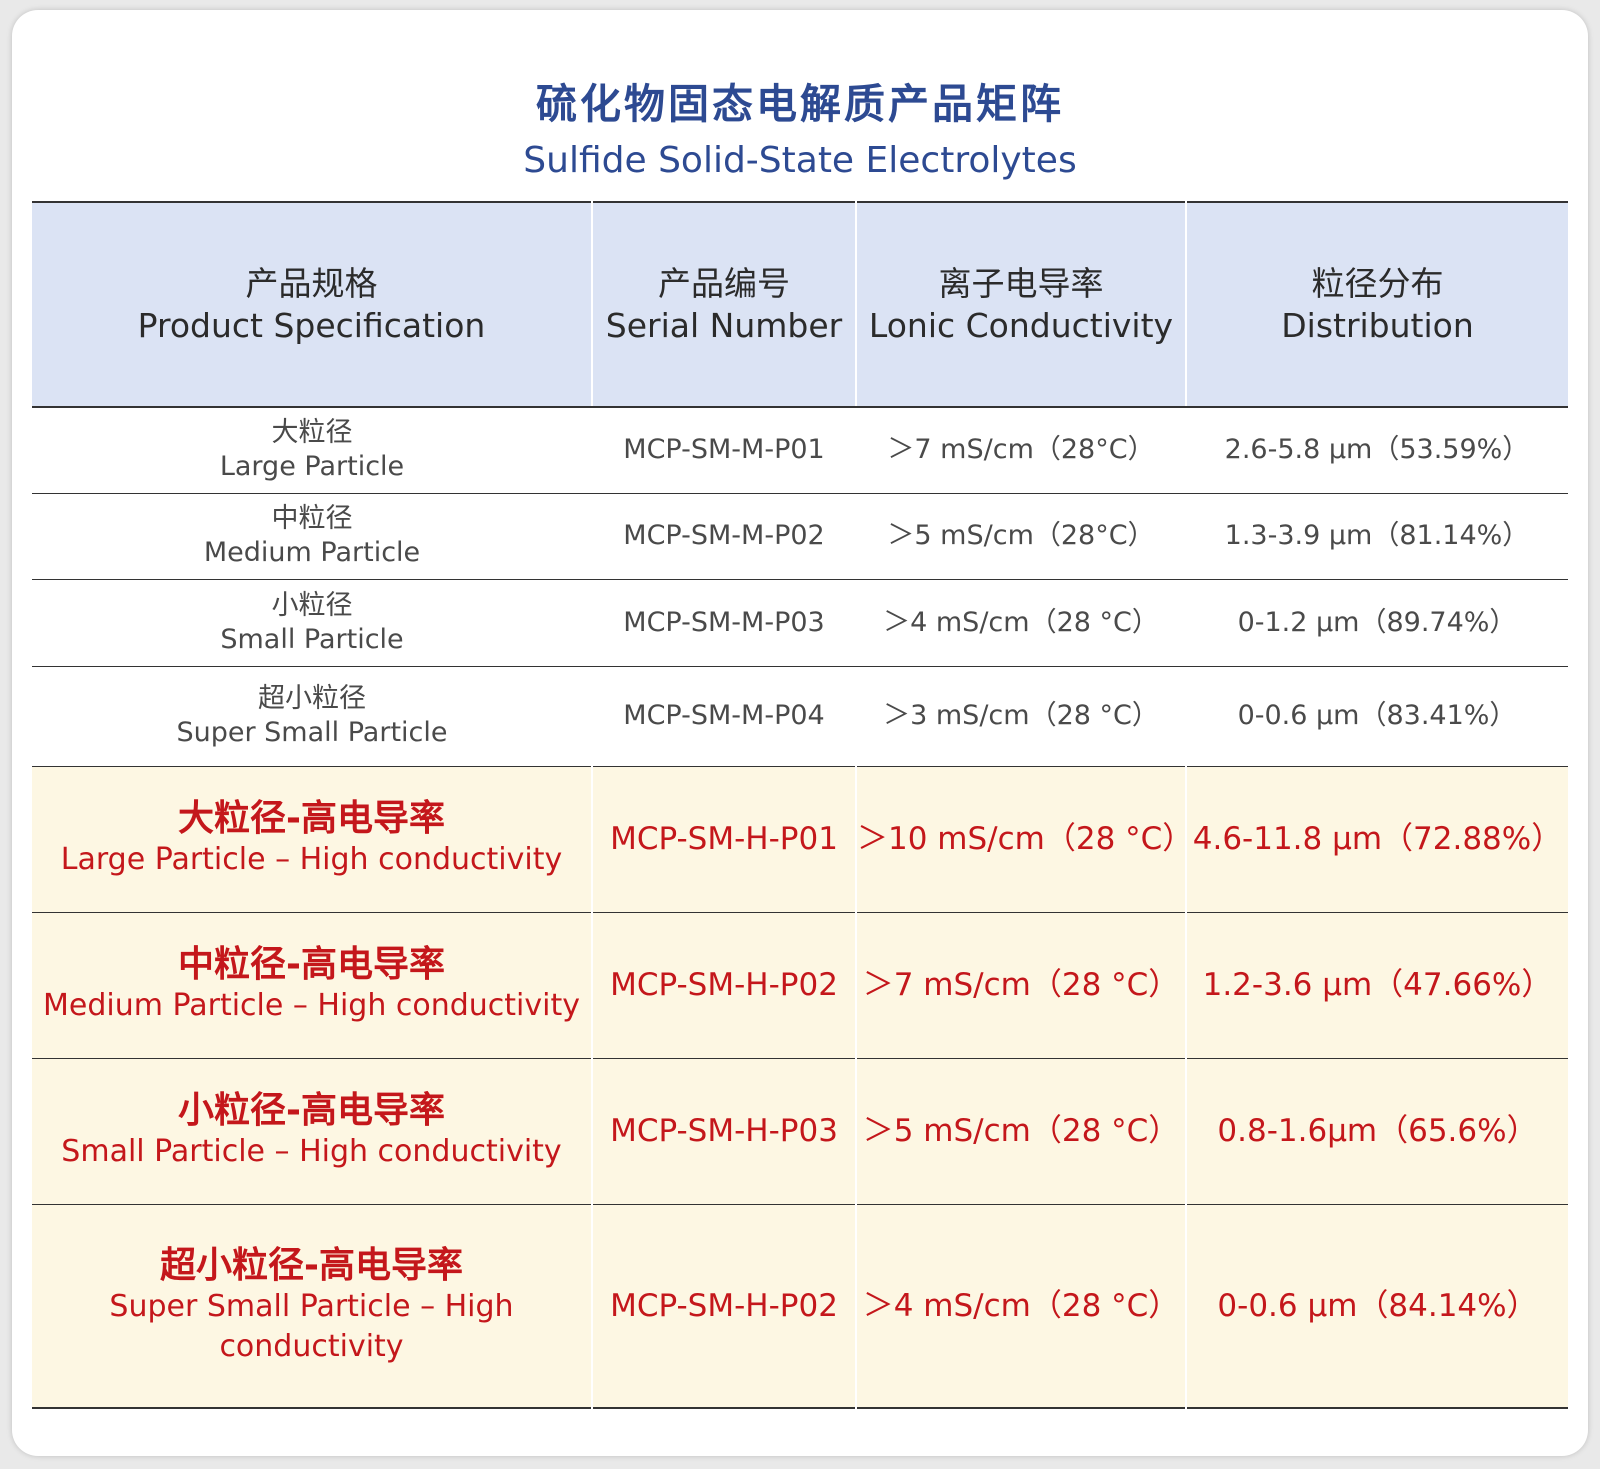  What do you see at coordinates (312, 535) in the screenshot?
I see `product-spec-cell: 中粒径 Medium Particle` at bounding box center [312, 535].